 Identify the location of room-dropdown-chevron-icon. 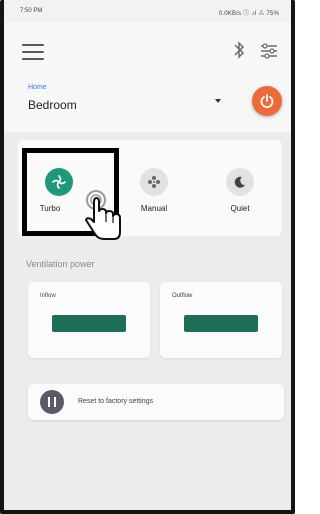
(219, 101).